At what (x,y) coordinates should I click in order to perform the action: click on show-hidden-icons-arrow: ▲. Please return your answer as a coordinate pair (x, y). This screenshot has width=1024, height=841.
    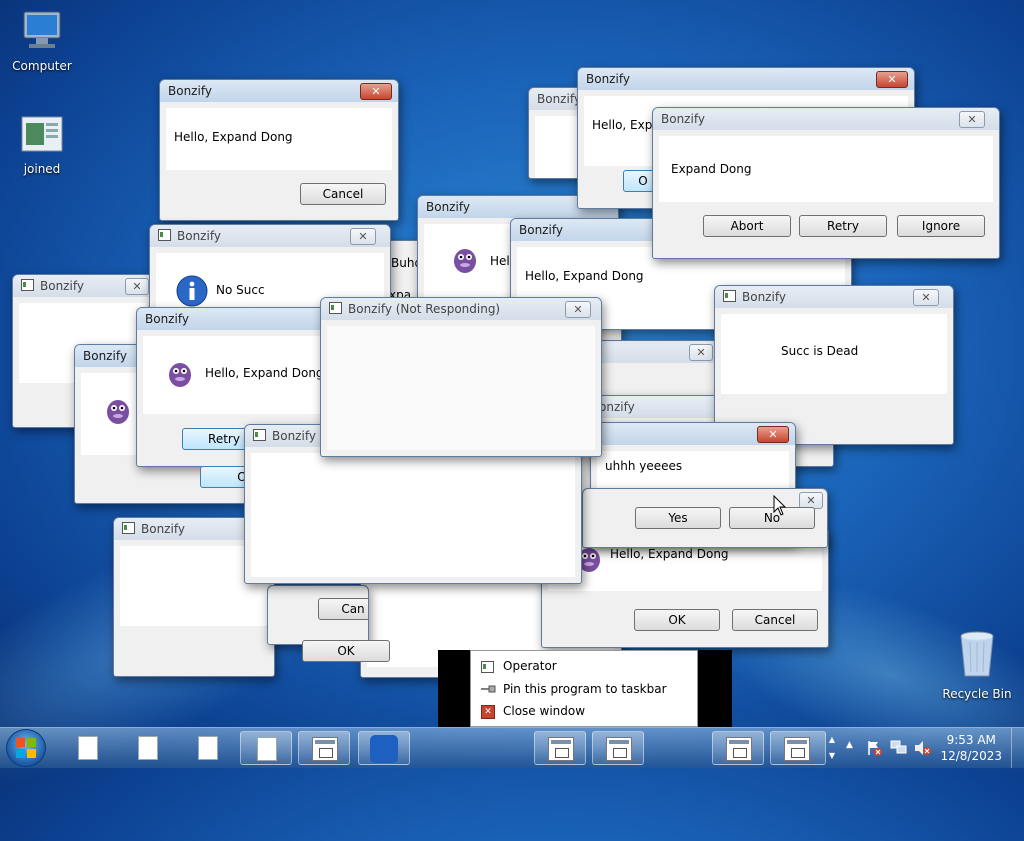
    Looking at the image, I should click on (849, 745).